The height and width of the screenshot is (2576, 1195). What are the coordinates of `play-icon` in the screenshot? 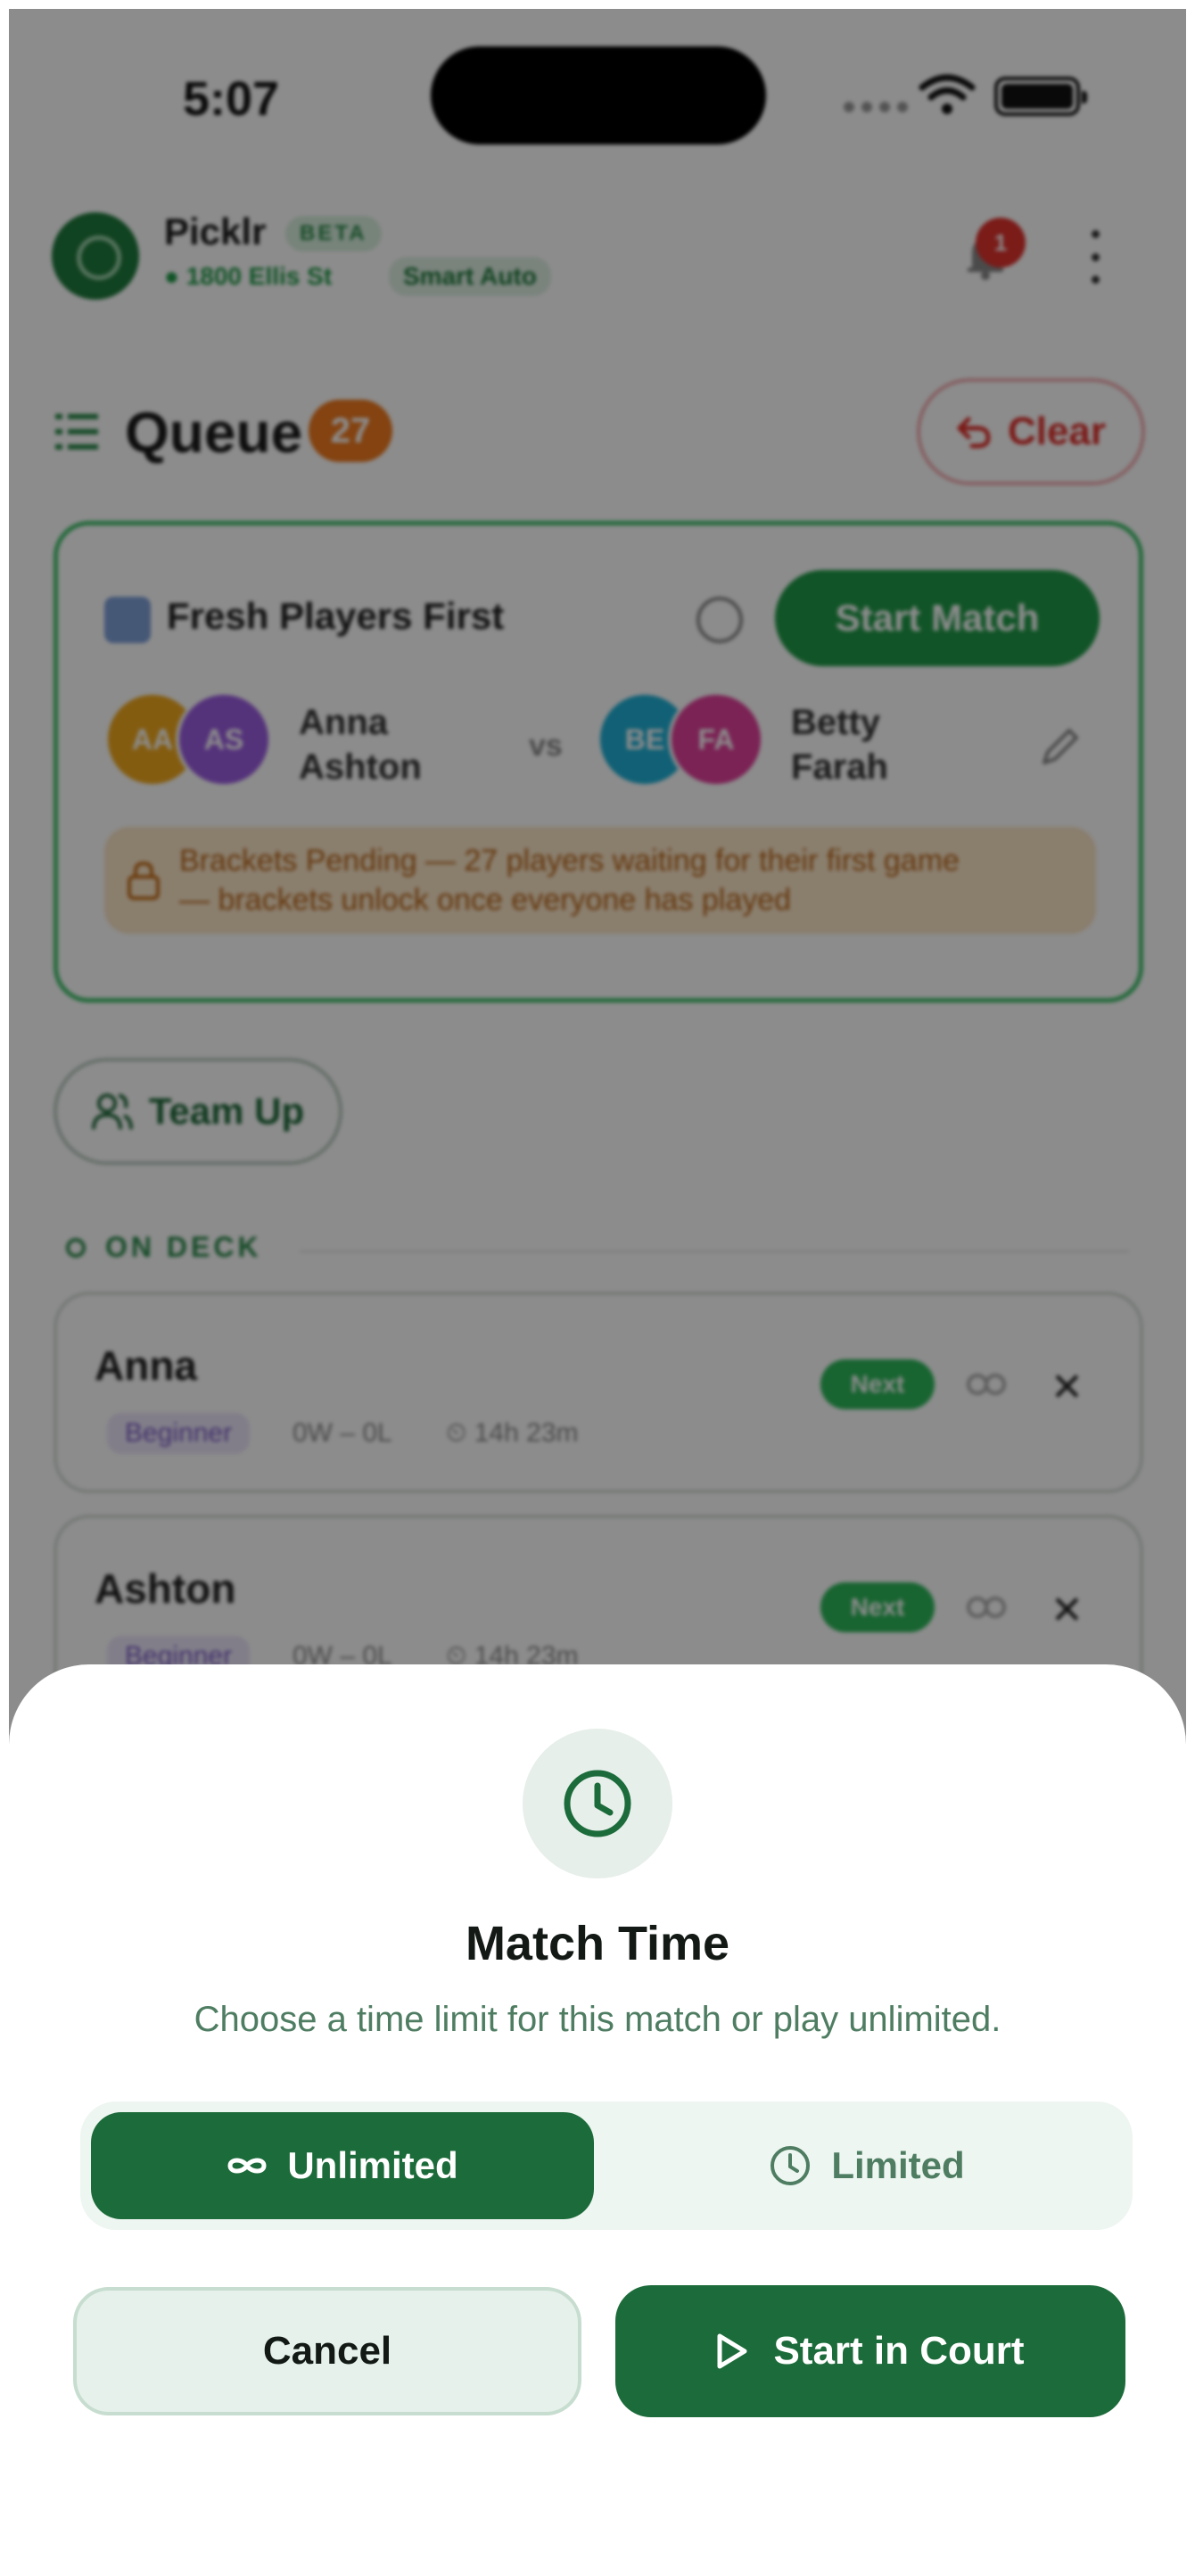 It's located at (732, 2351).